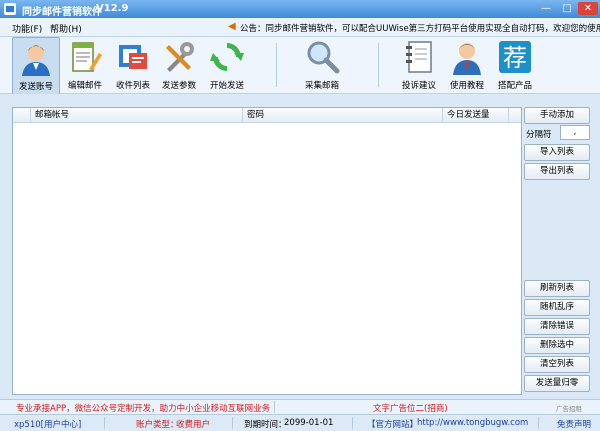 The image size is (600, 431). Describe the element at coordinates (539, 135) in the screenshot. I see `separator-label: 分隔符` at that location.